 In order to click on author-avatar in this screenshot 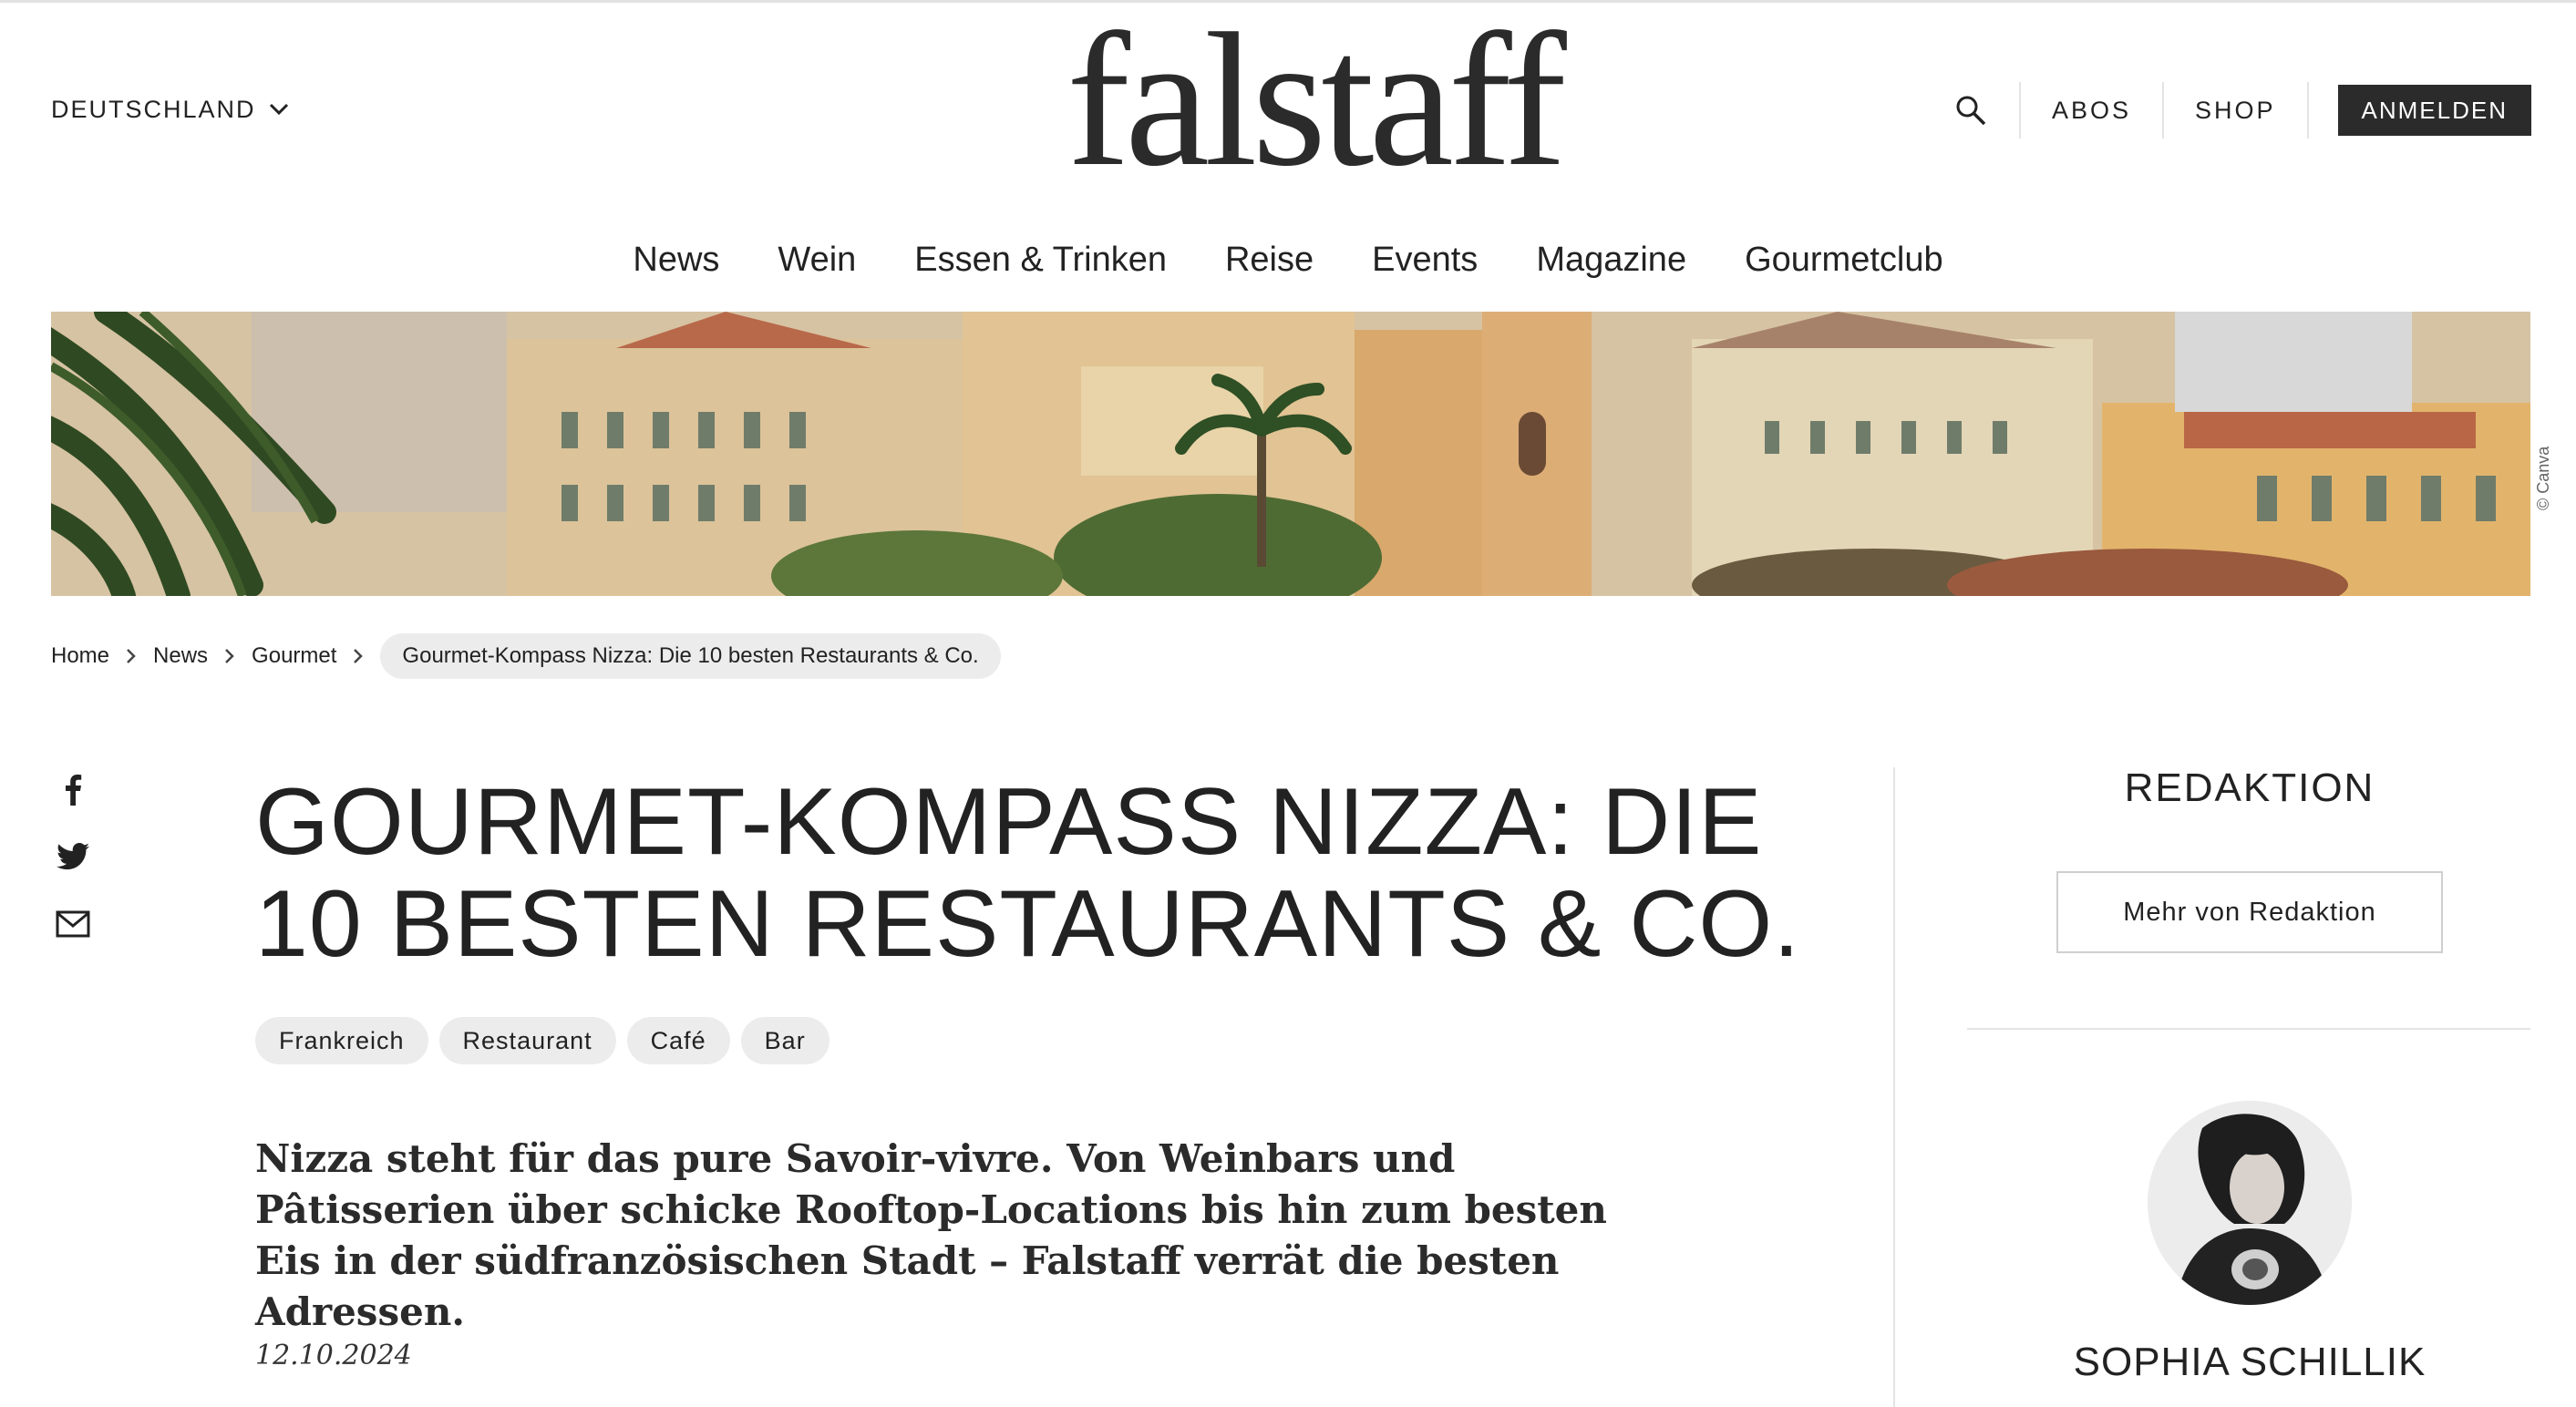, I will do `click(2250, 1203)`.